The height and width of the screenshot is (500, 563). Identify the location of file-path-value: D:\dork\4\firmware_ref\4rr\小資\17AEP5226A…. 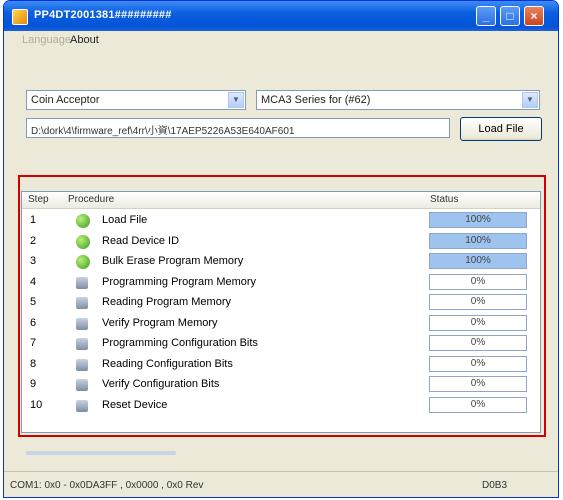
(163, 131).